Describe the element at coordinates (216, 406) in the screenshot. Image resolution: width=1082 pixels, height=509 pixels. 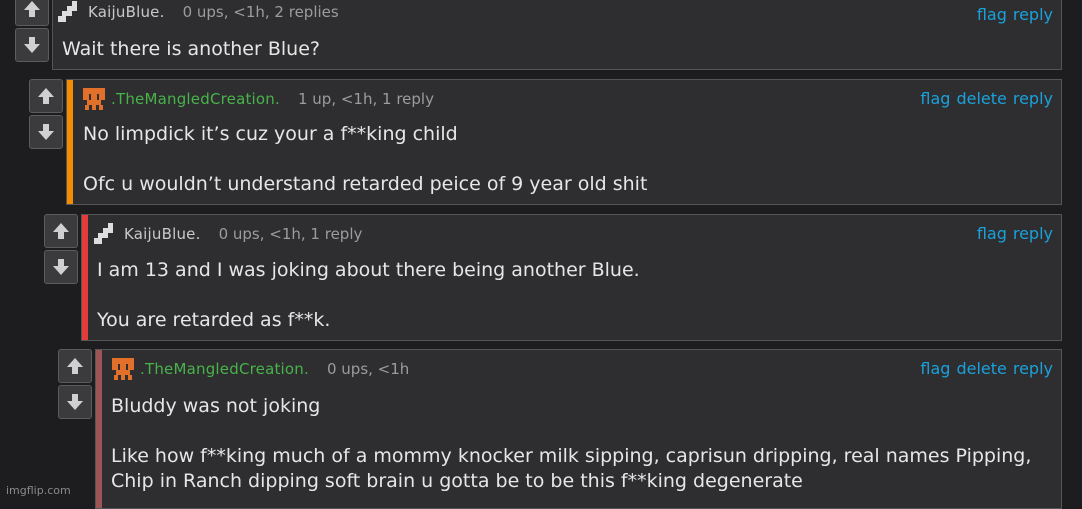
I see `comment-text: Bluddy was not joking` at that location.